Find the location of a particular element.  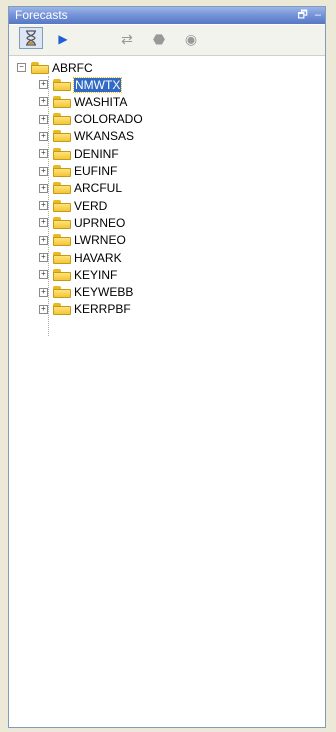

tree-item: + NMWTX is located at coordinates (81, 84).